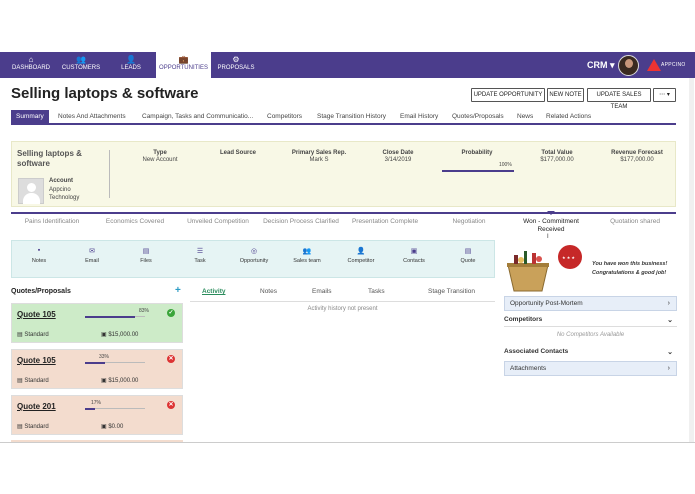 This screenshot has width=695, height=494. Describe the element at coordinates (664, 95) in the screenshot. I see `more-actions-button: ⋯ ▾` at that location.